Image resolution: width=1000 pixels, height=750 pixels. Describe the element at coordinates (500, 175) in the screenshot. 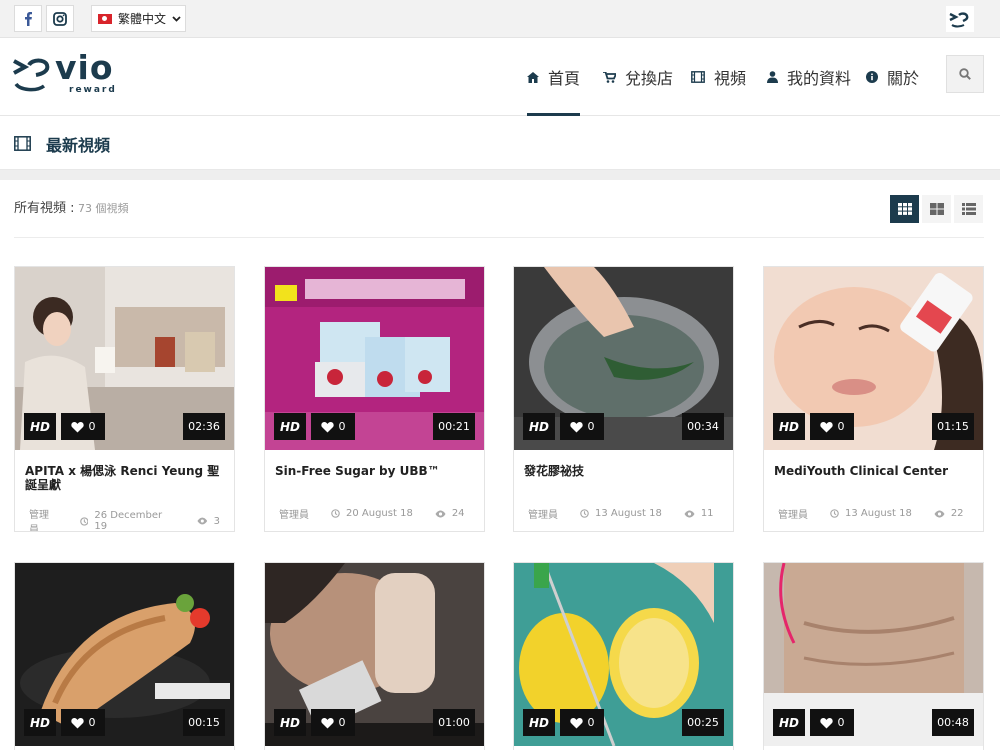

I see `section-gap` at that location.